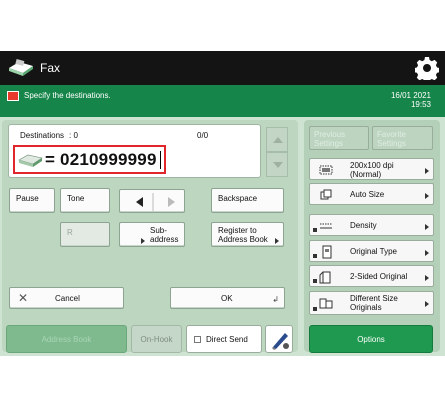 The height and width of the screenshot is (406, 445). I want to click on app-title: Fax, so click(50, 68).